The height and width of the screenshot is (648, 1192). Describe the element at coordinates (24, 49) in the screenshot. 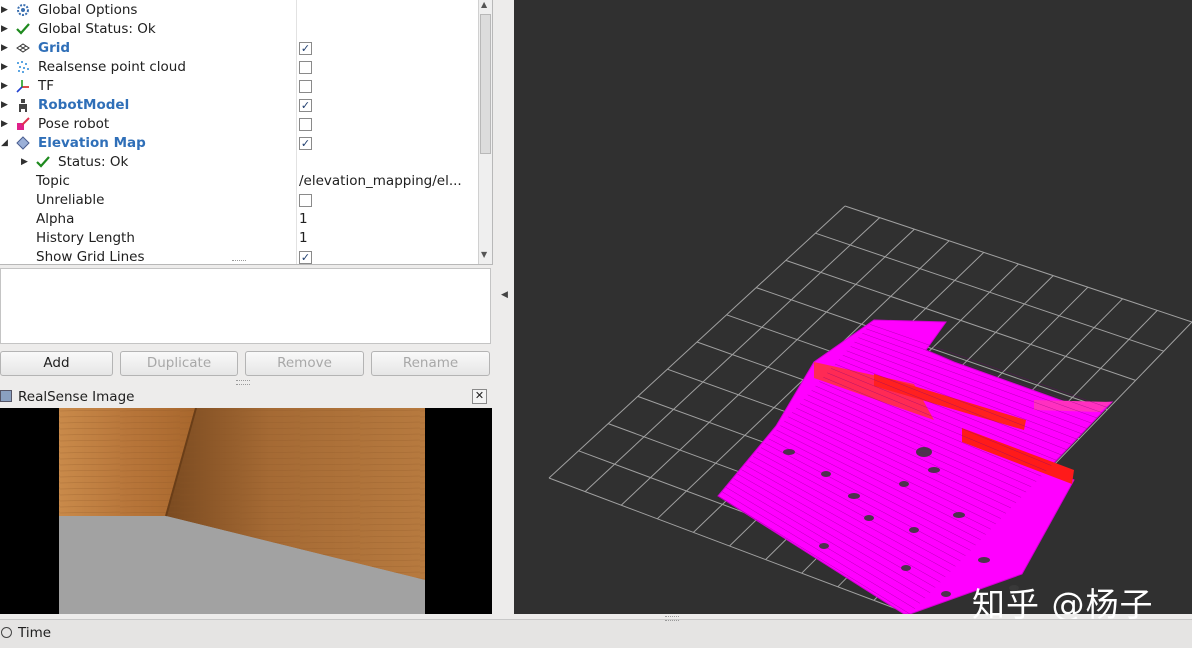

I see `grid-icon` at that location.